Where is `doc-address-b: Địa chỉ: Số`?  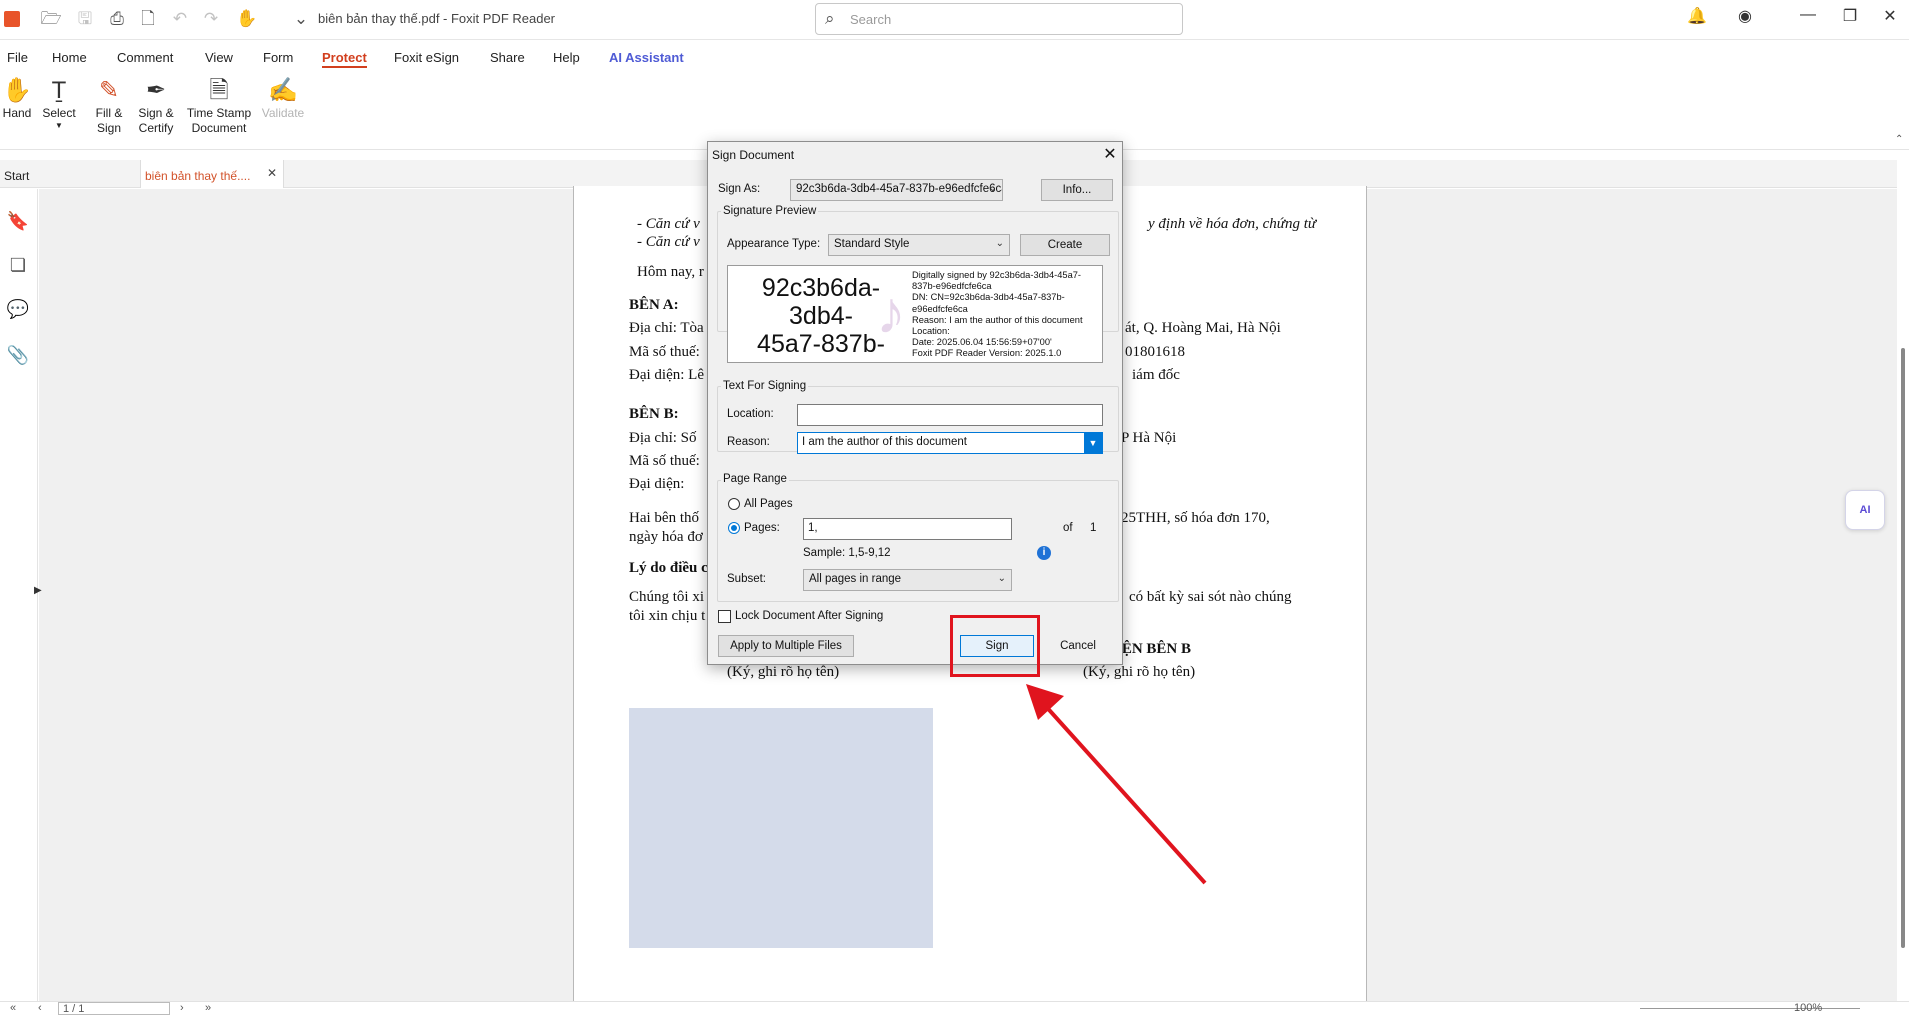
doc-address-b: Địa chỉ: Số is located at coordinates (663, 438).